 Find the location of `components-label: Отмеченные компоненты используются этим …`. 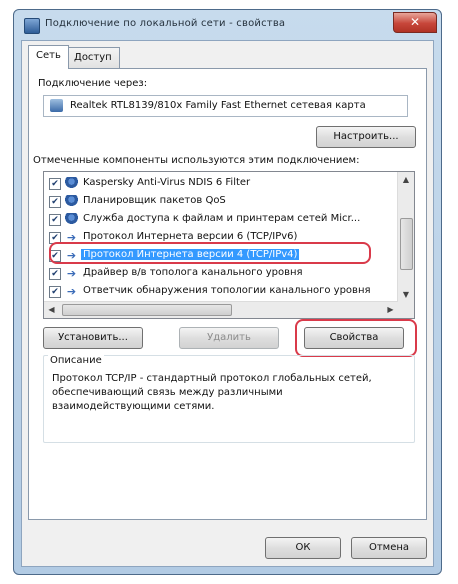

components-label: Отмеченные компоненты используются этим … is located at coordinates (196, 160).